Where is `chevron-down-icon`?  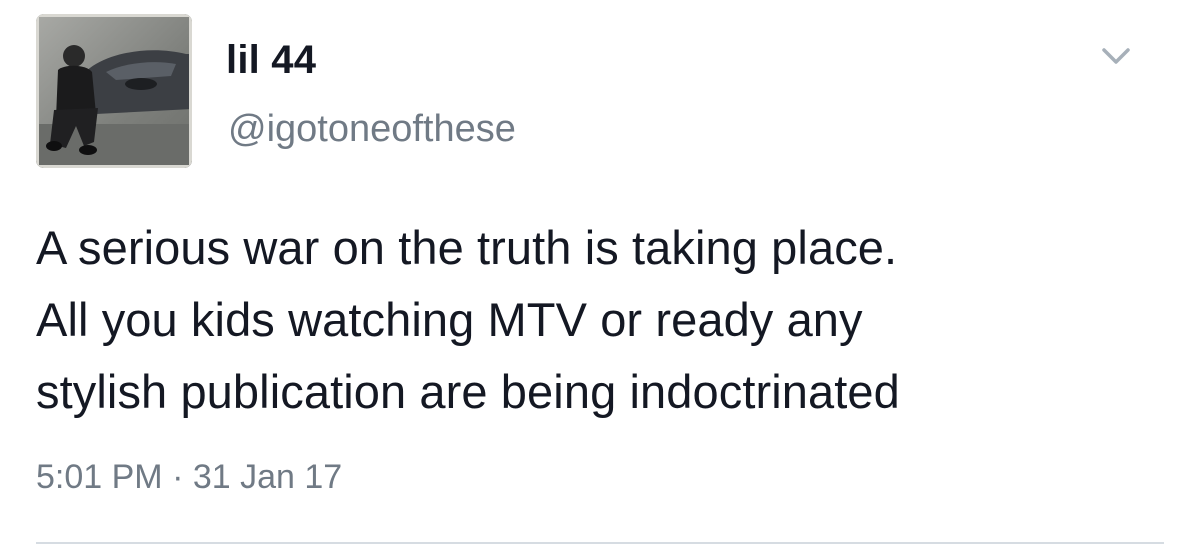 chevron-down-icon is located at coordinates (1116, 55).